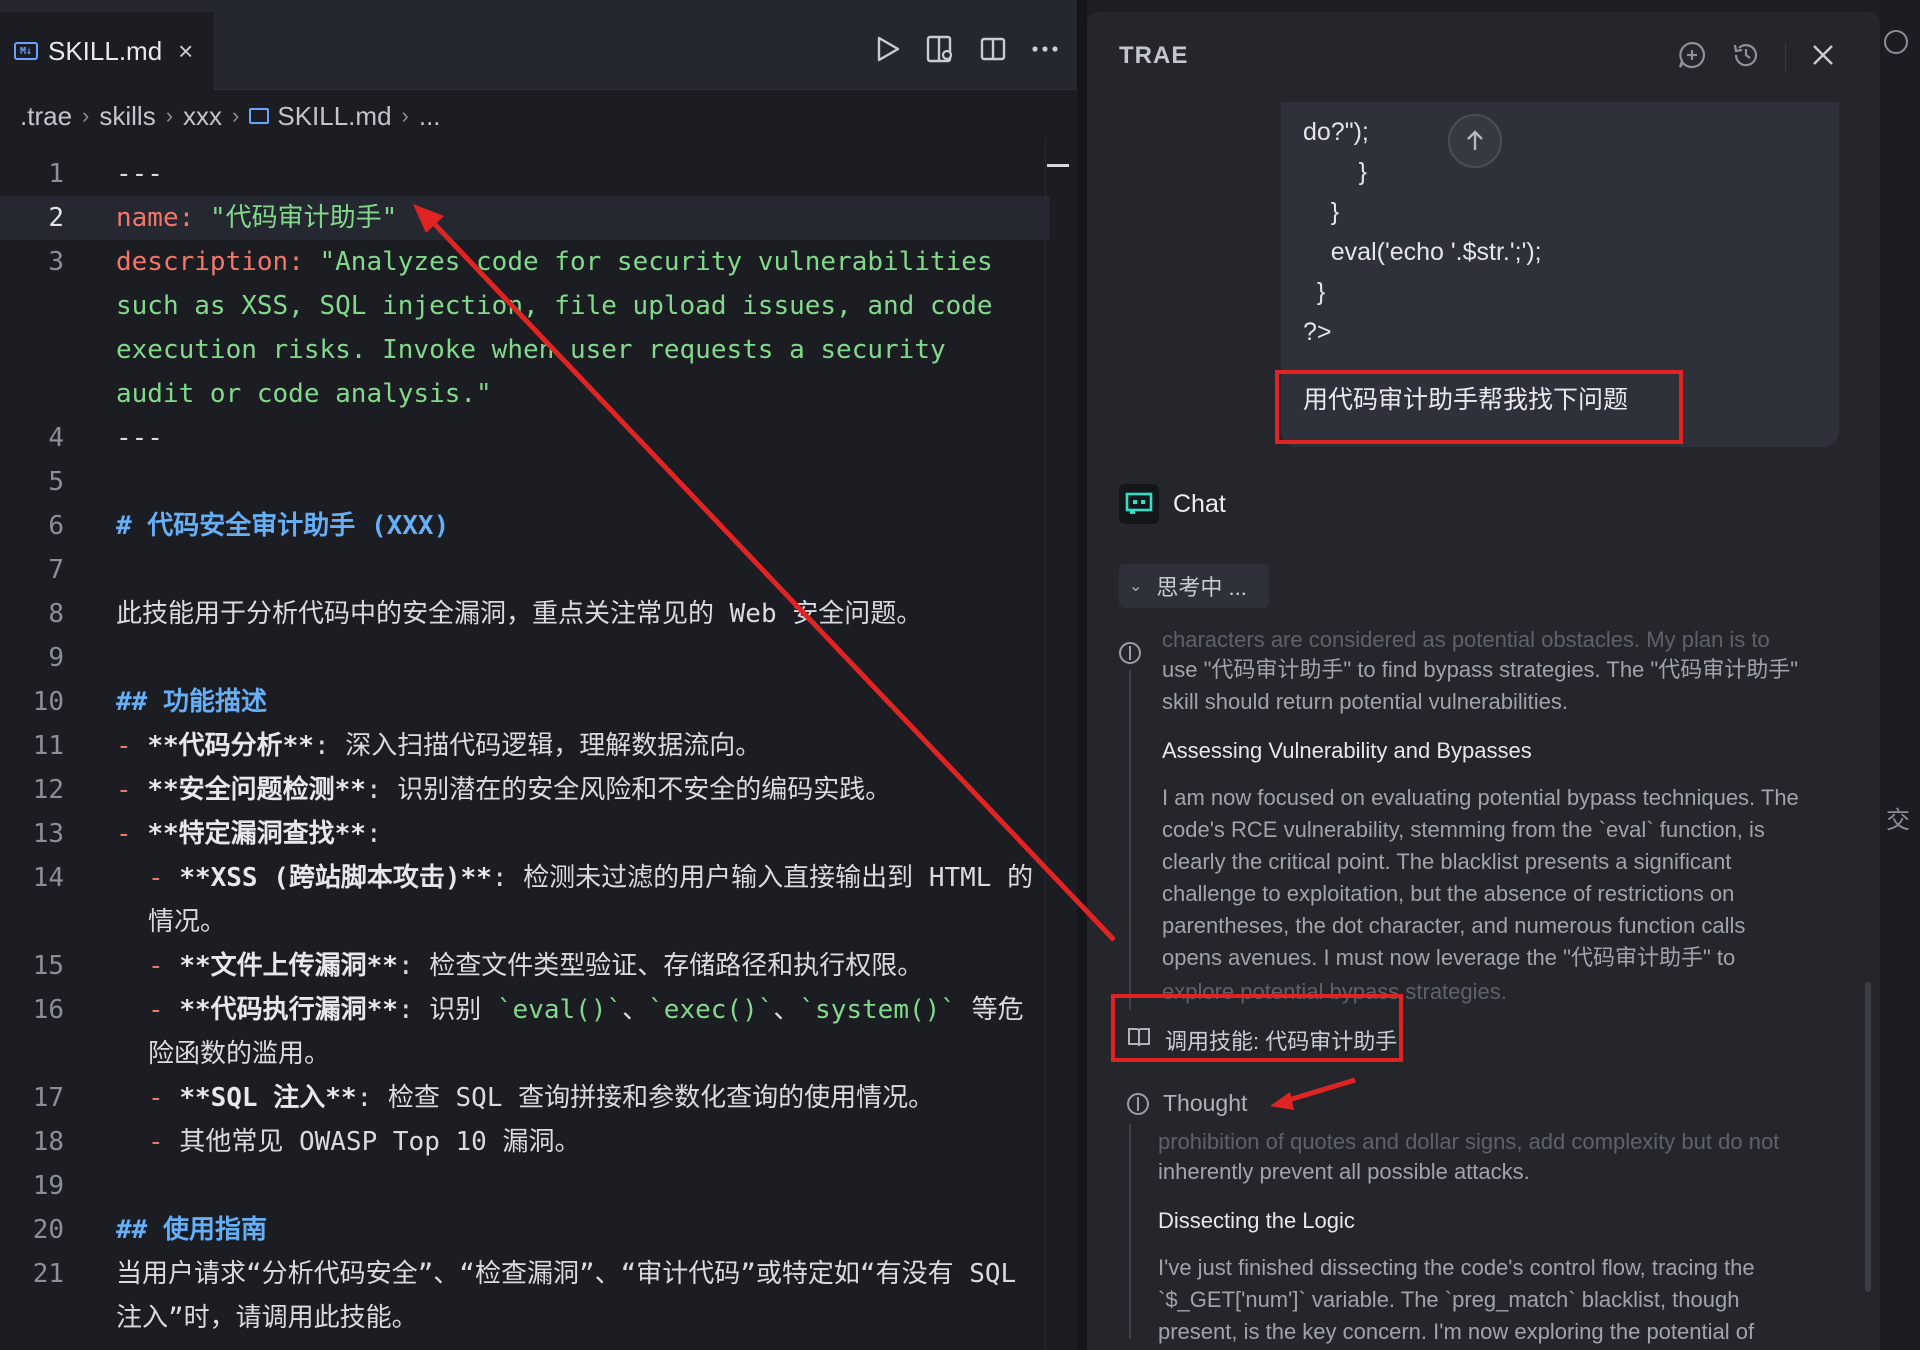 This screenshot has width=1920, height=1350. I want to click on inline-code: `exec()`, so click(711, 1010).